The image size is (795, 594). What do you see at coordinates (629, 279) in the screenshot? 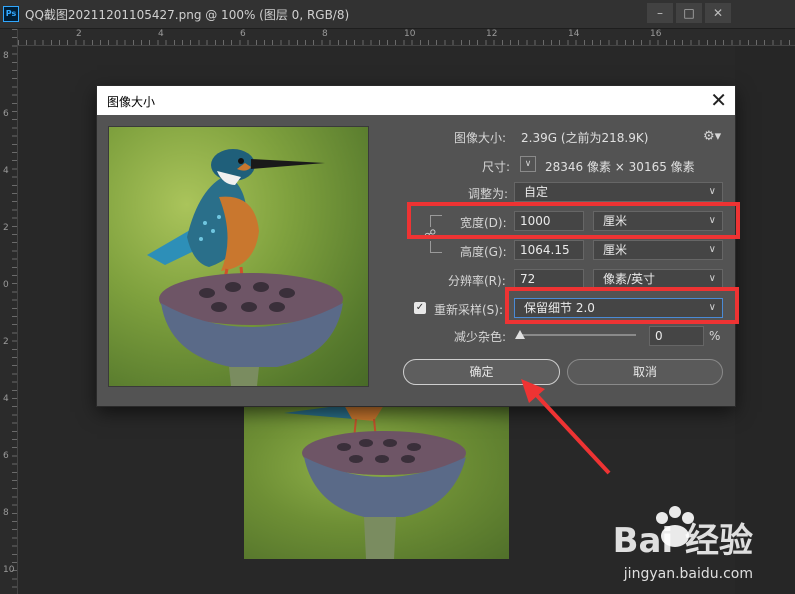
I see `resolution-unit-value: 像素/英寸` at bounding box center [629, 279].